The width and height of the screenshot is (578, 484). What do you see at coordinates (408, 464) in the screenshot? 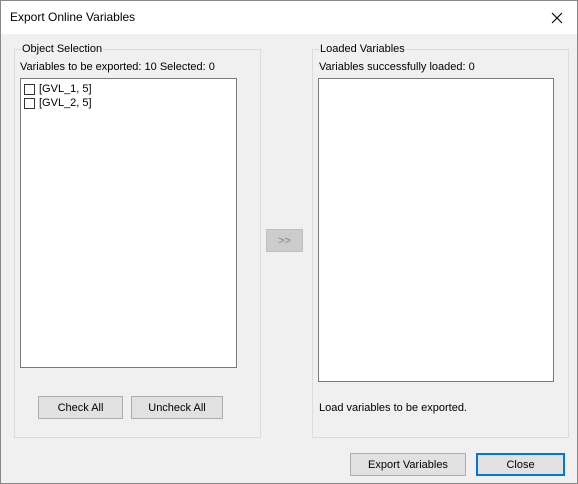
I see `export-variables-button: Export Variables` at bounding box center [408, 464].